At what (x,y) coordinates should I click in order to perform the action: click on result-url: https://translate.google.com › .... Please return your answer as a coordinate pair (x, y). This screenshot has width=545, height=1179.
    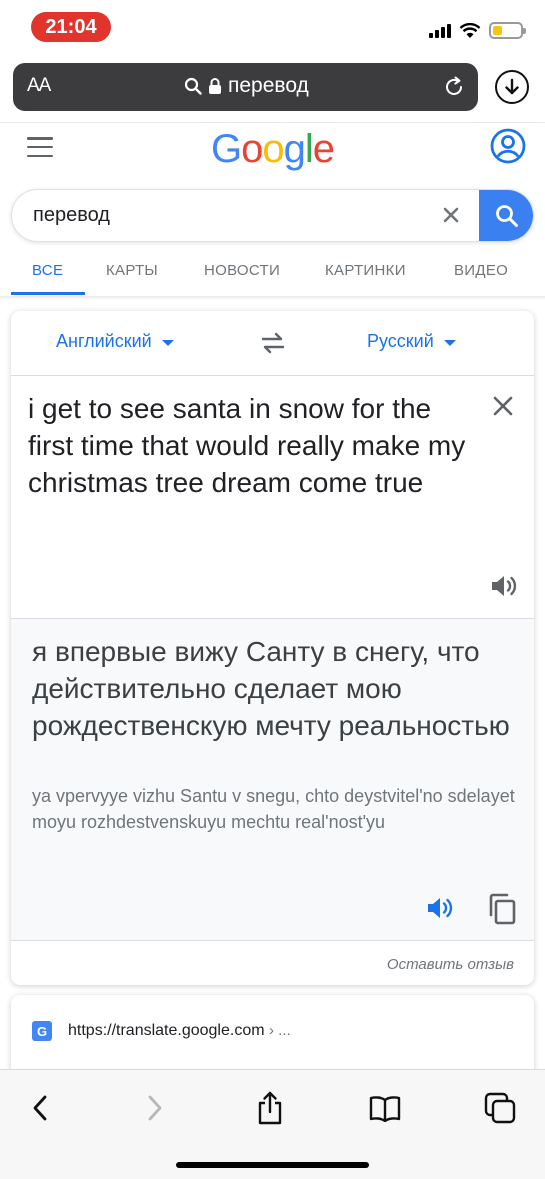
    Looking at the image, I should click on (179, 1031).